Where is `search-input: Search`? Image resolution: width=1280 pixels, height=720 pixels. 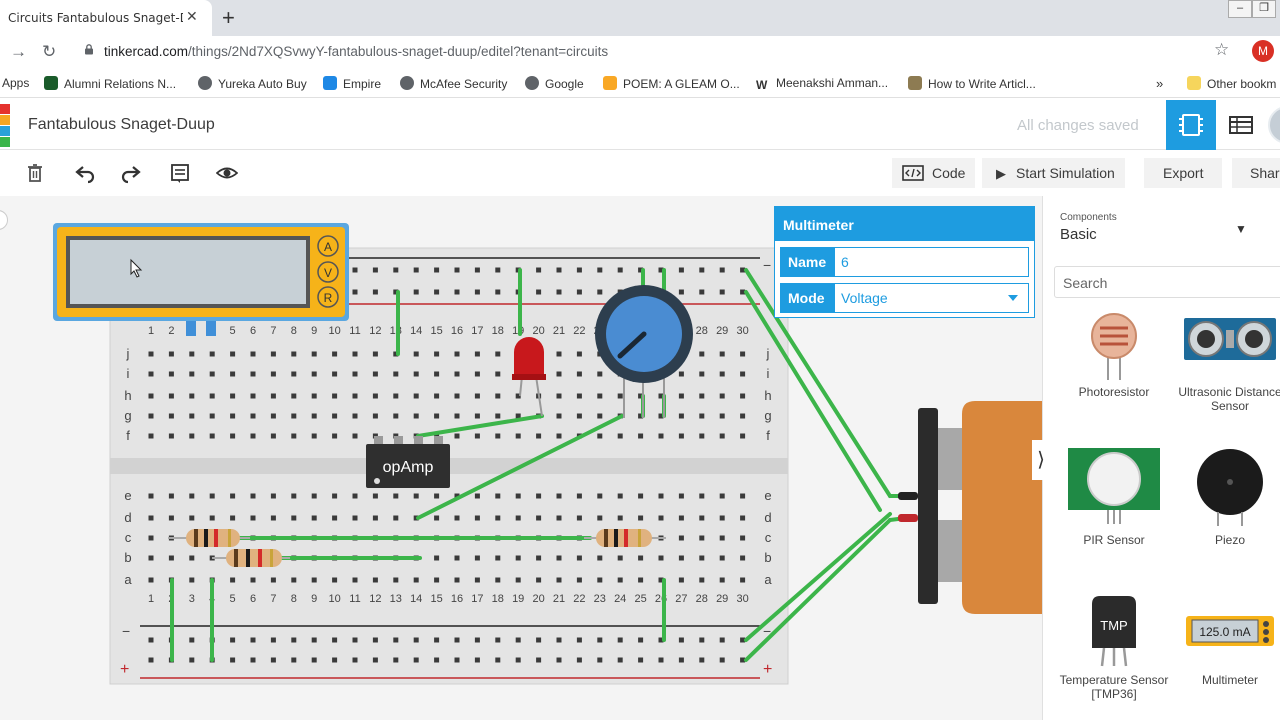 search-input: Search is located at coordinates (1167, 282).